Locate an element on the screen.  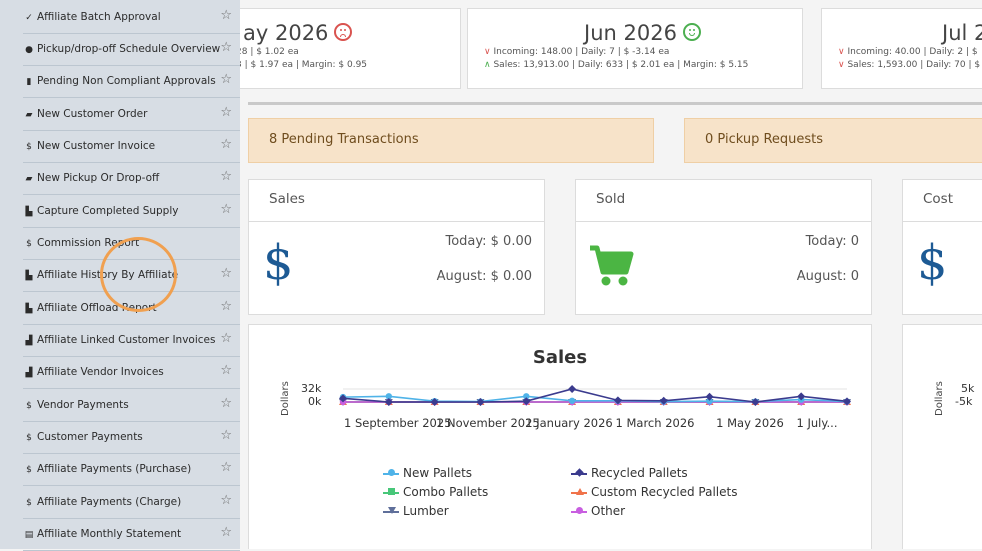
sold-card: Sold Today: 0 August: 0 is located at coordinates (723, 247).